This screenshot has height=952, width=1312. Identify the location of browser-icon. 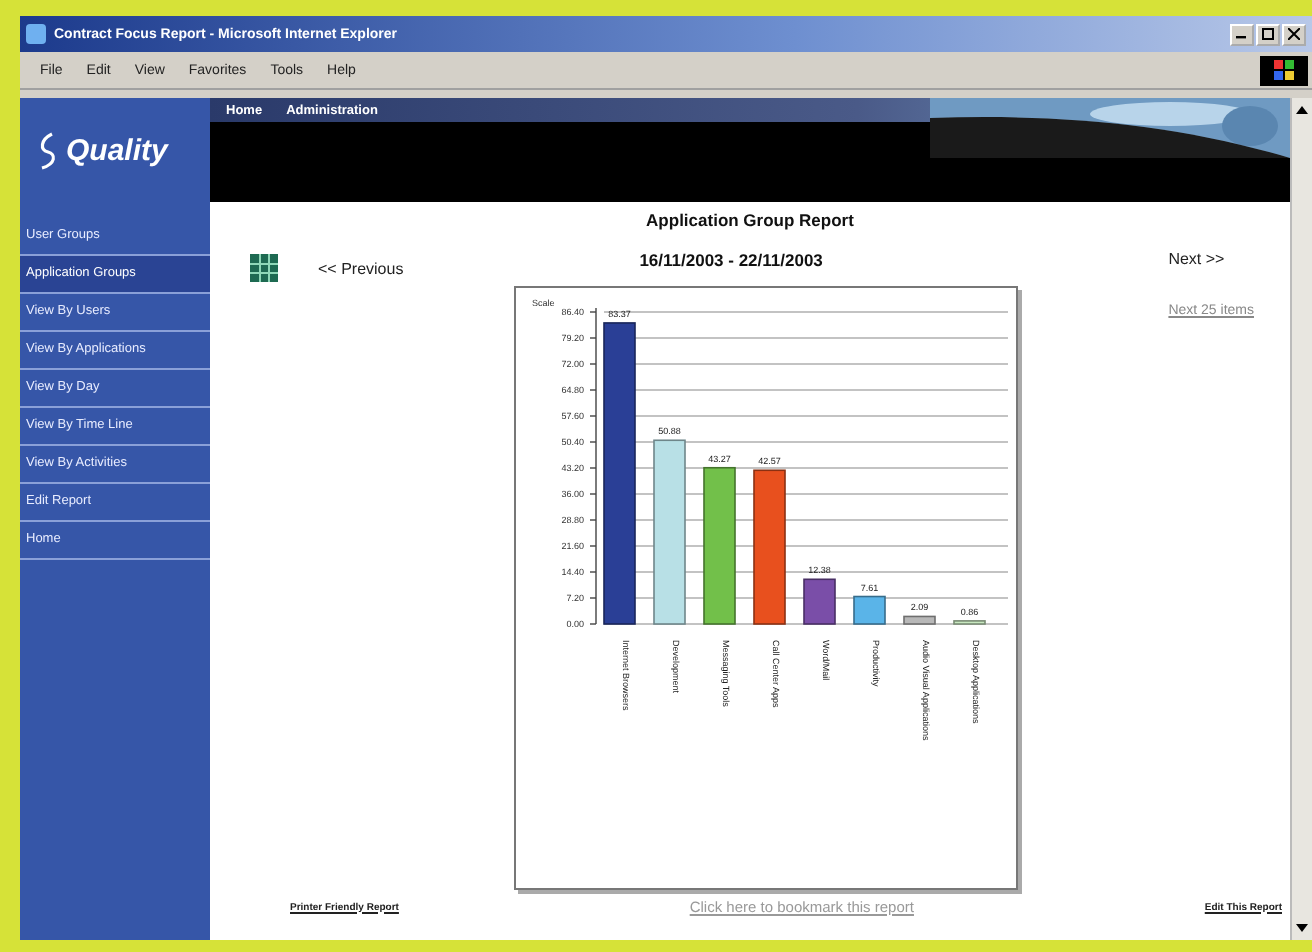
(36, 34).